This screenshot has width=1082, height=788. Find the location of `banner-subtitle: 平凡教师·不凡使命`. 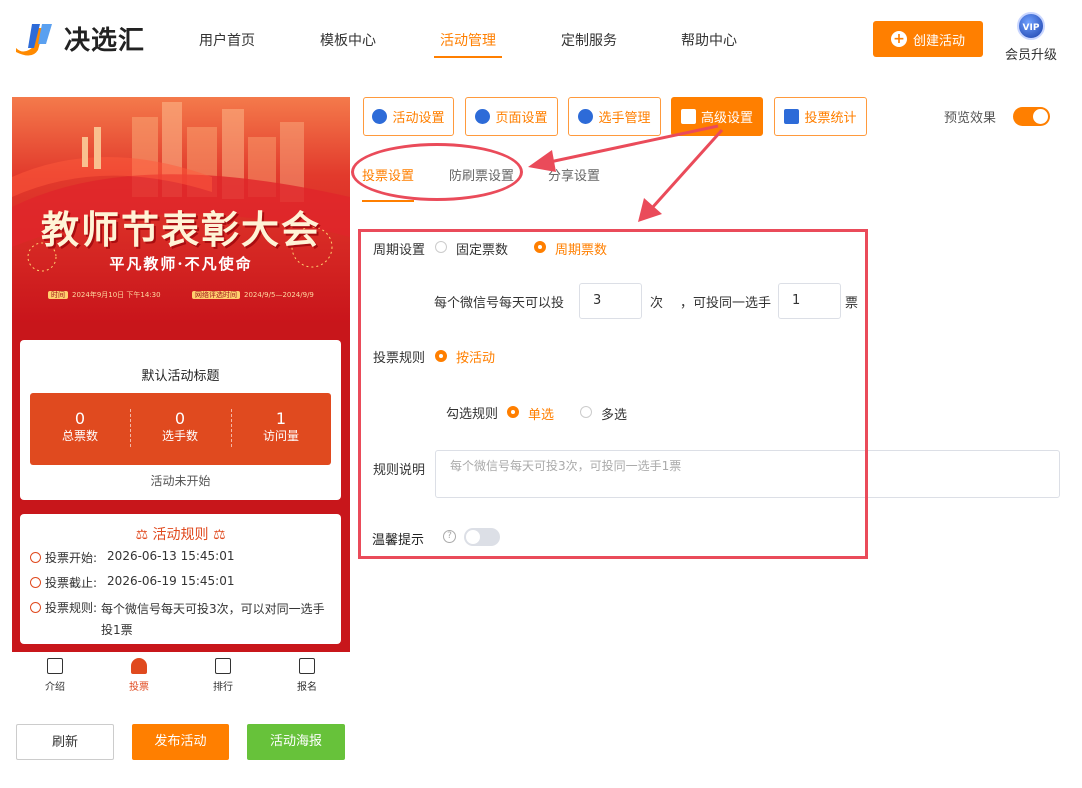

banner-subtitle: 平凡教师·不凡使命 is located at coordinates (181, 264).